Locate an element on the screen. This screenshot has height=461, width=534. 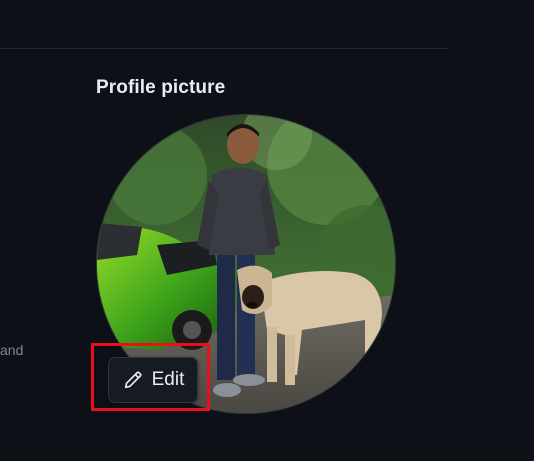
edit-avatar-button: Edit is located at coordinates (153, 380).